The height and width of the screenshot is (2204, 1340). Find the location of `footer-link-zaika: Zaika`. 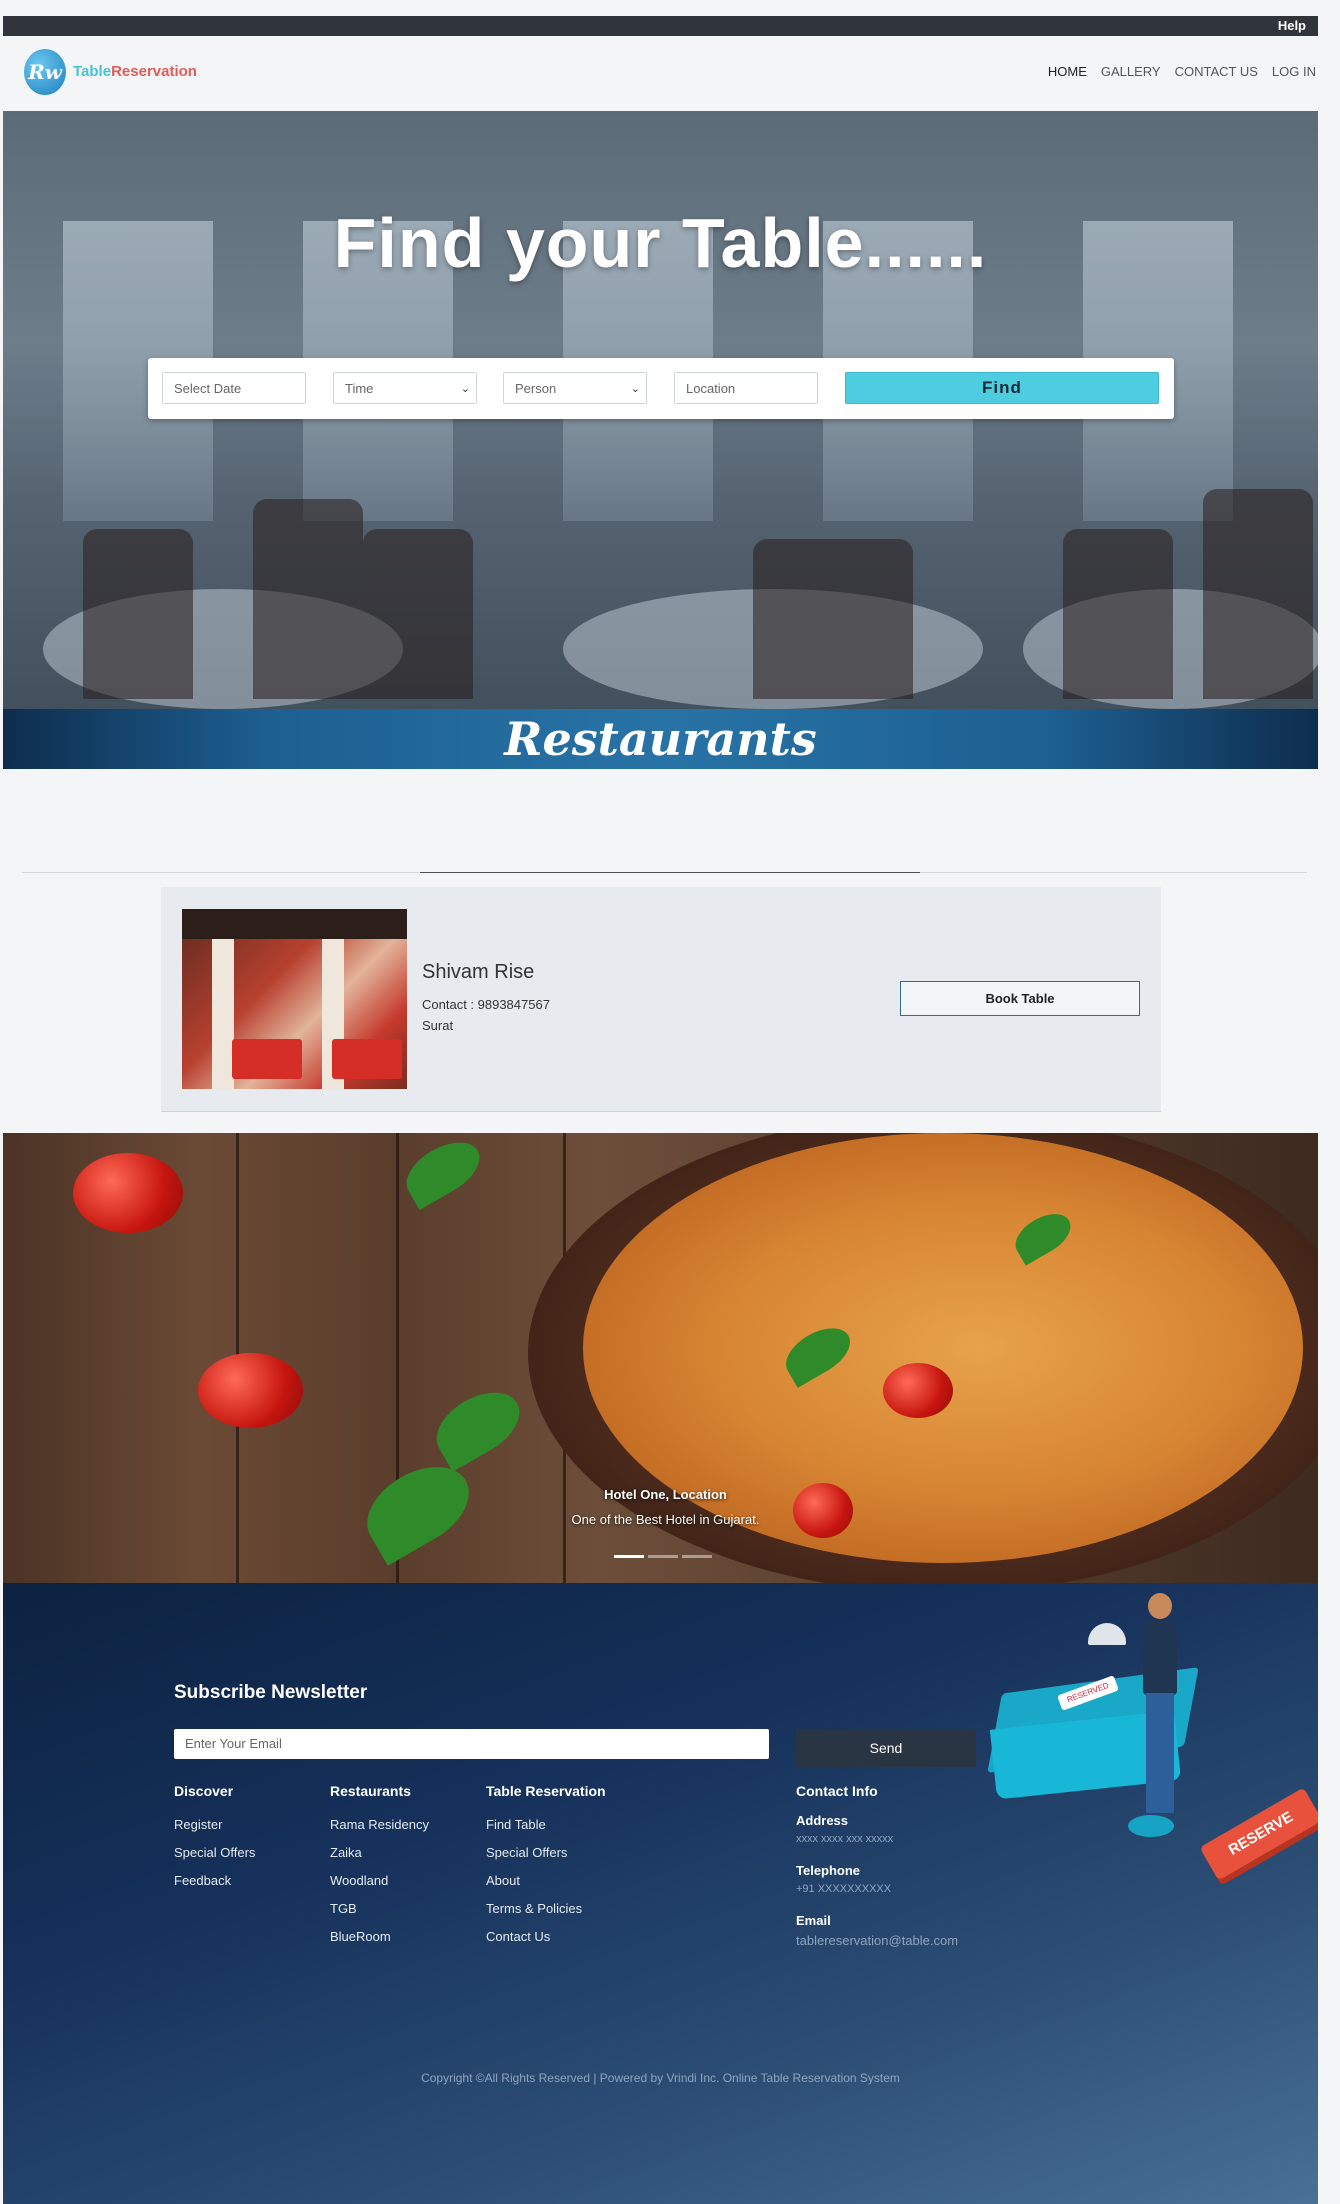

footer-link-zaika: Zaika is located at coordinates (379, 1852).